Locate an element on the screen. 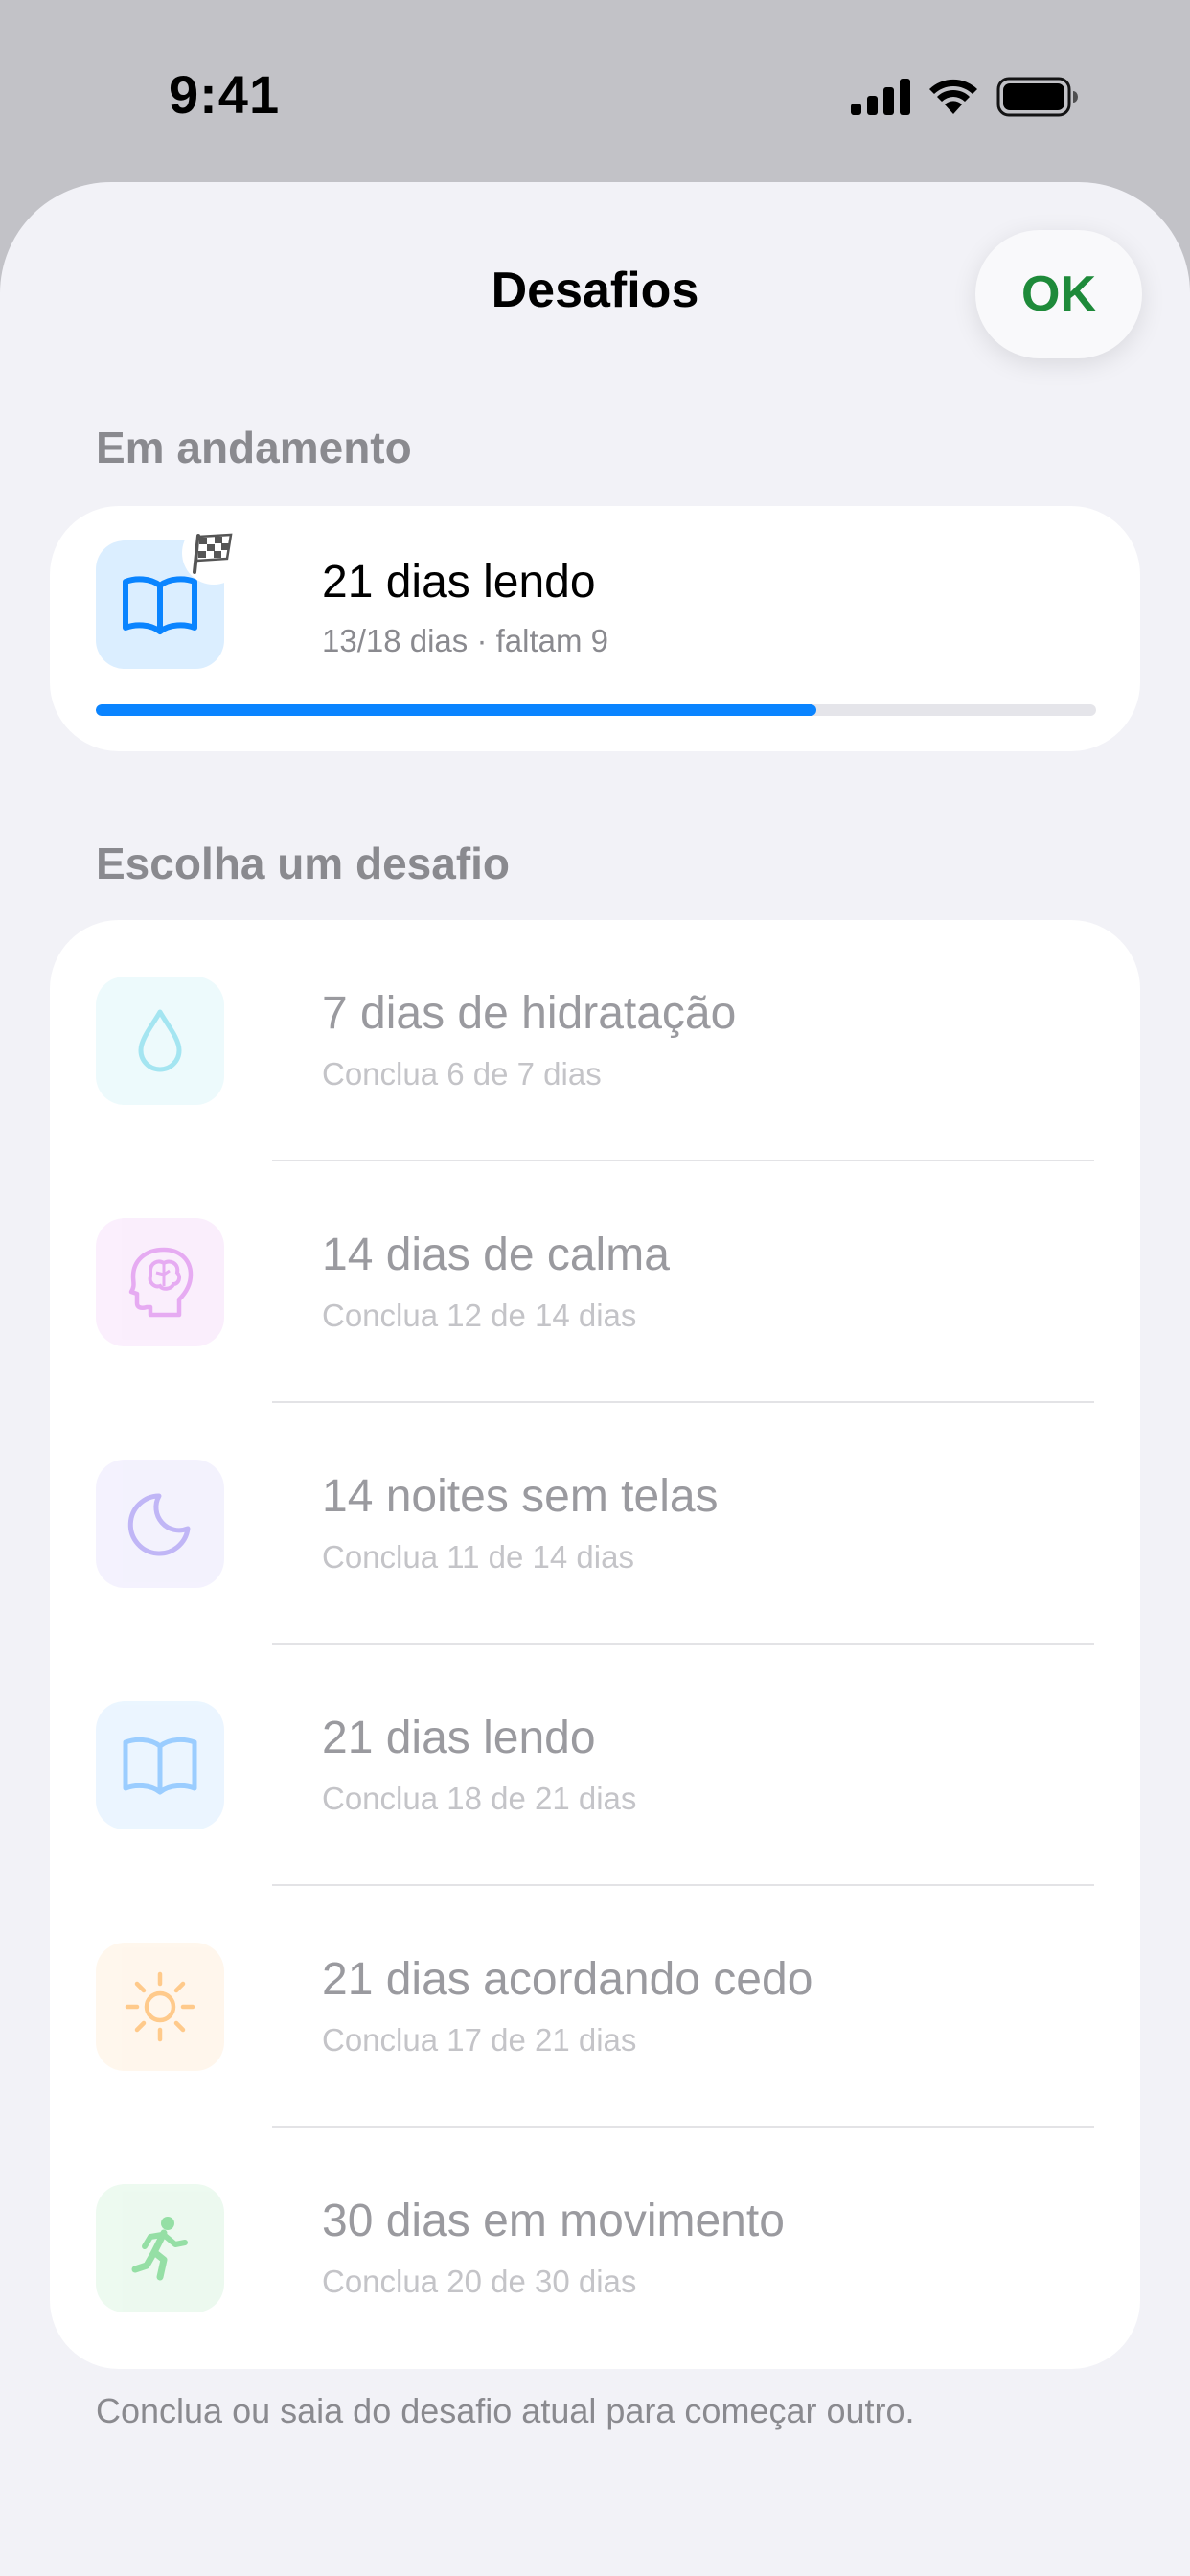 This screenshot has height=2576, width=1190. calm-icon-tile is located at coordinates (160, 1282).